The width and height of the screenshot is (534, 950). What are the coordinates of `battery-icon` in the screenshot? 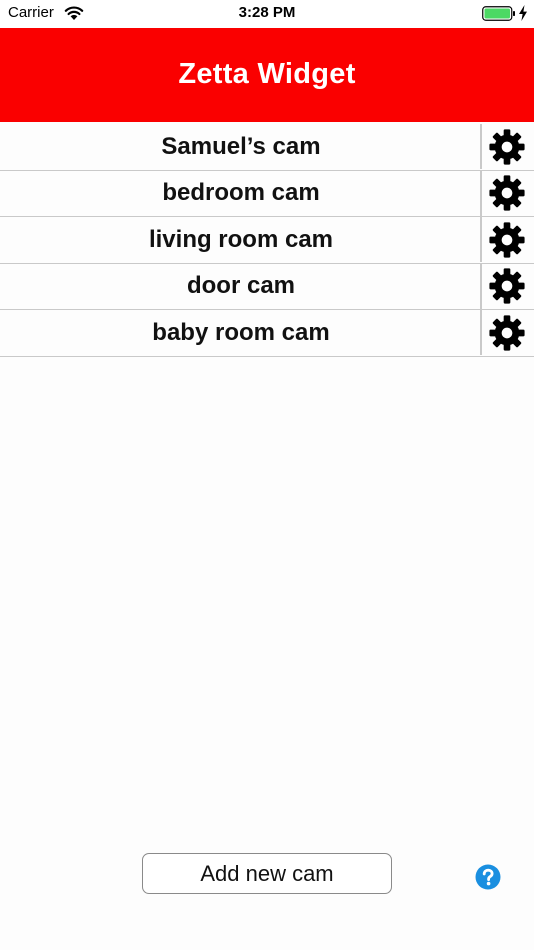 It's located at (498, 13).